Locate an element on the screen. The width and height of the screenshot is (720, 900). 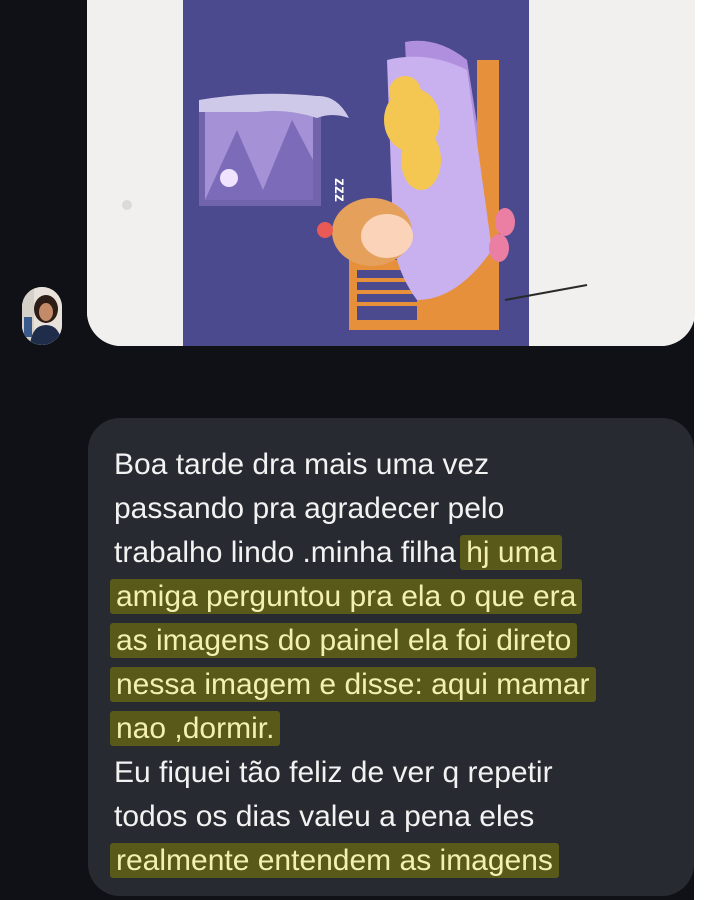
screen-edge is located at coordinates (707, 450).